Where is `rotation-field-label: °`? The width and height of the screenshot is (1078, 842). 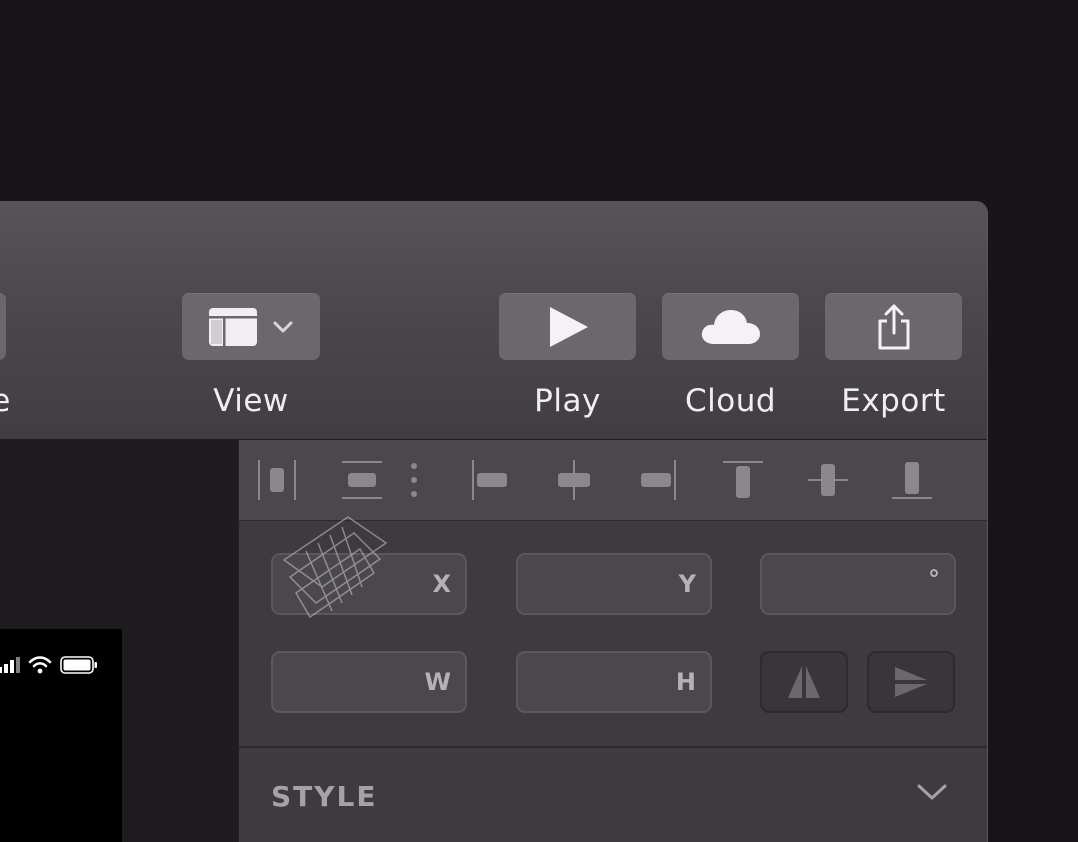 rotation-field-label: ° is located at coordinates (934, 579).